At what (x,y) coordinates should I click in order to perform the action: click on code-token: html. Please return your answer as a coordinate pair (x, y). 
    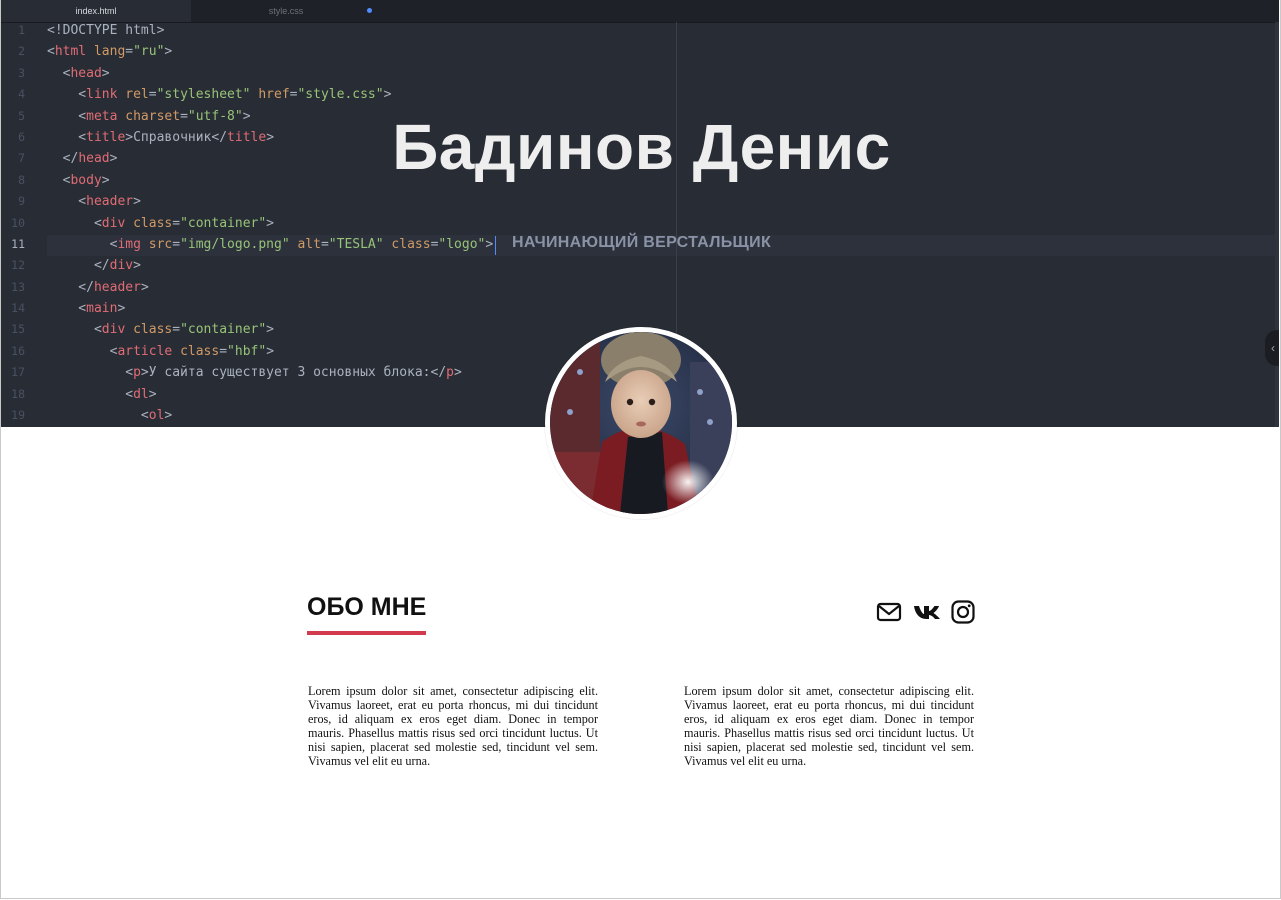
    Looking at the image, I should click on (70, 52).